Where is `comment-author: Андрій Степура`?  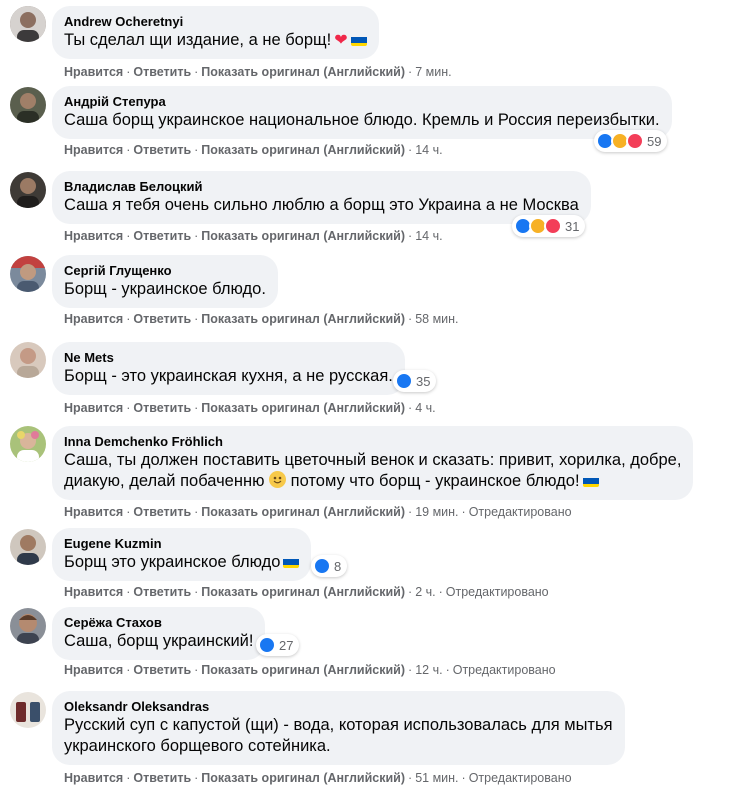
comment-author: Андрій Степура is located at coordinates (362, 101).